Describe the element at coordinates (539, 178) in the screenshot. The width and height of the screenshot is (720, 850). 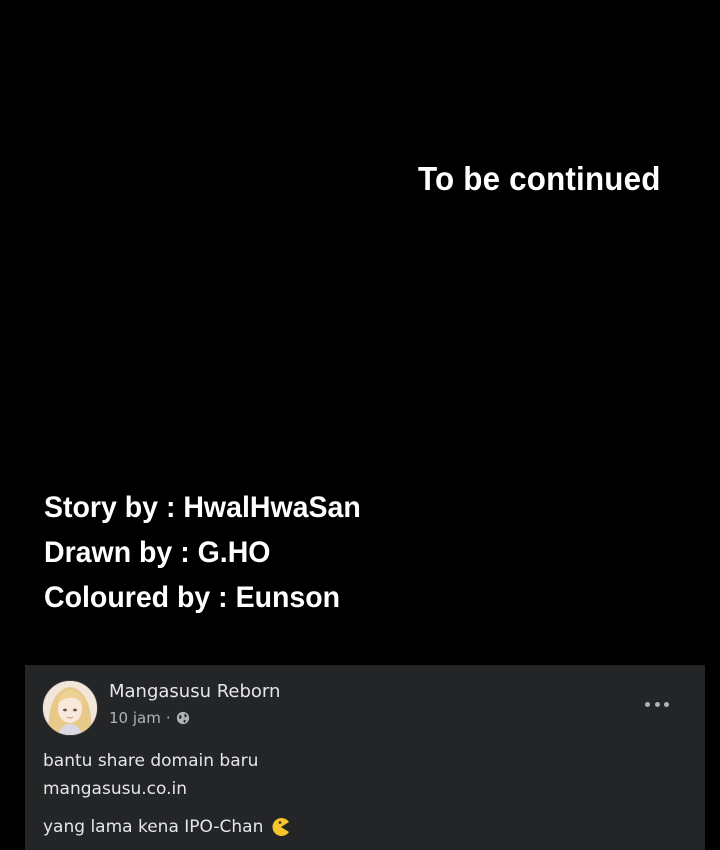
I see `to-be-continued-text: To be continued` at that location.